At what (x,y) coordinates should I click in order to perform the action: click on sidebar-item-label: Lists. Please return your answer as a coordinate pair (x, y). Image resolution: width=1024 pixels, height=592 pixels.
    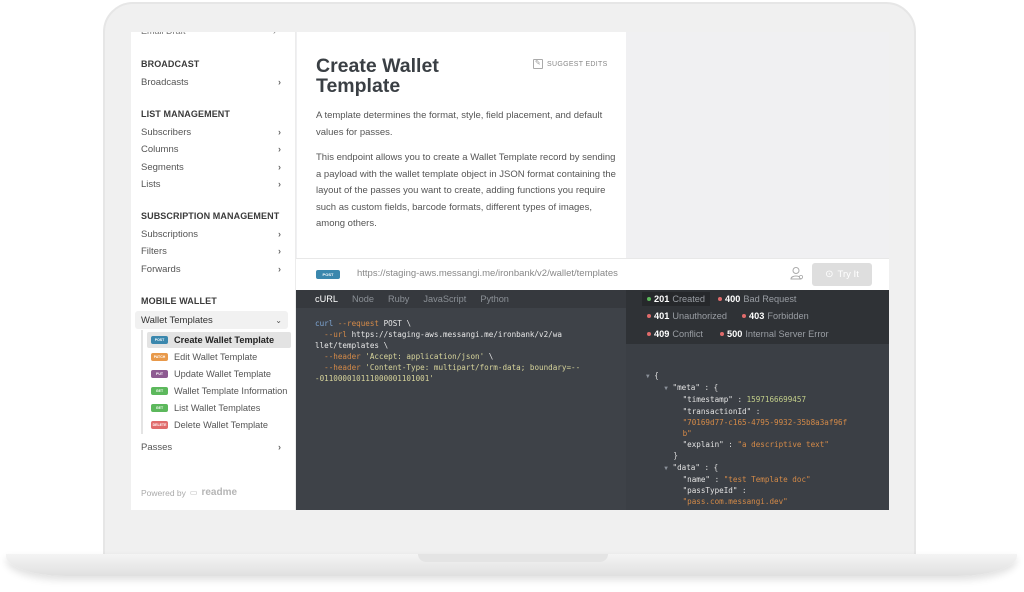
    Looking at the image, I should click on (151, 184).